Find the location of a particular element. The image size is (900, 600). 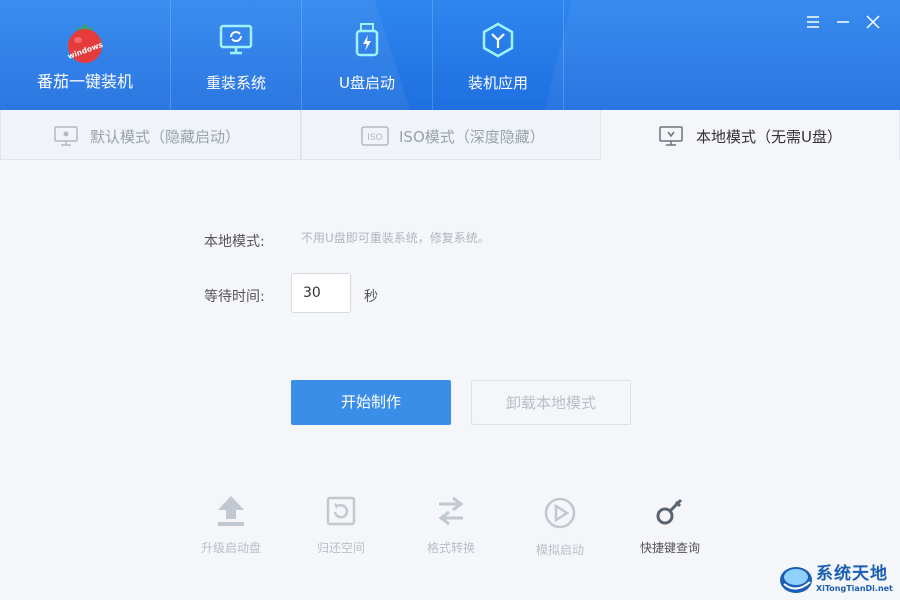

tool-simulate-boot: 模拟启动 is located at coordinates (560, 531).